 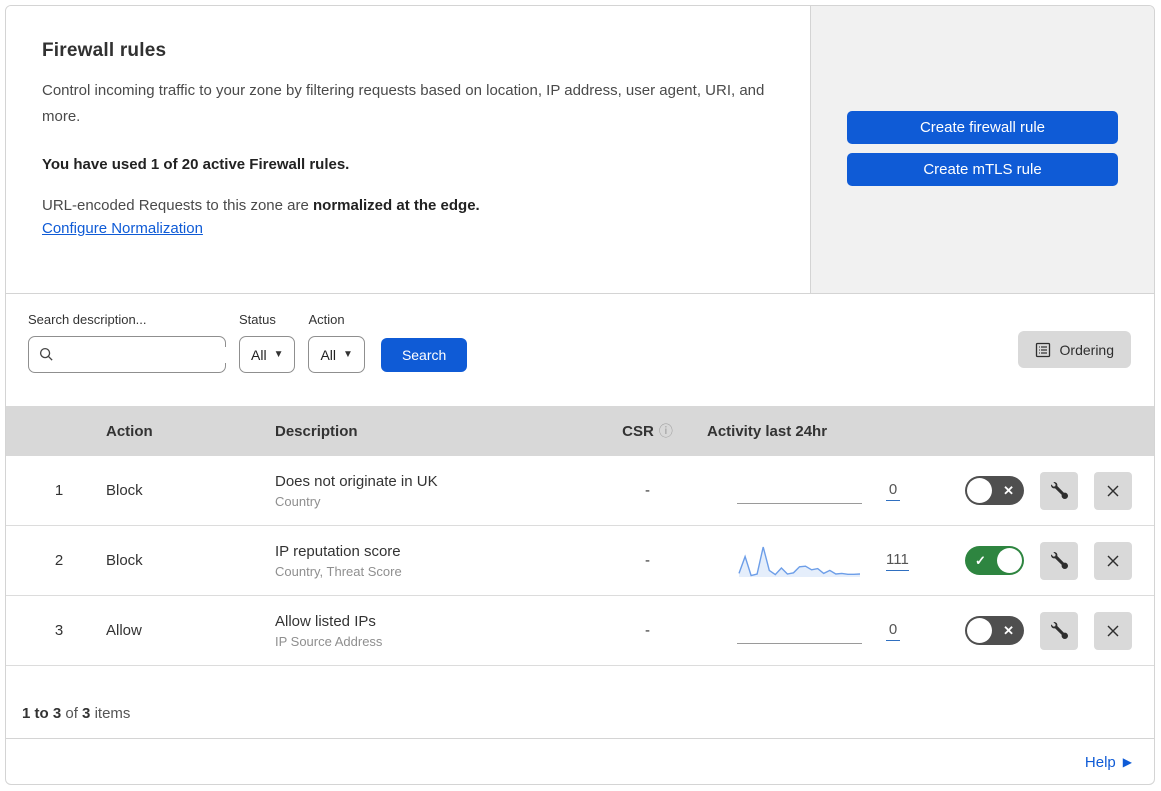 What do you see at coordinates (338, 571) in the screenshot?
I see `rule-description-fields: Country, Threat Score` at bounding box center [338, 571].